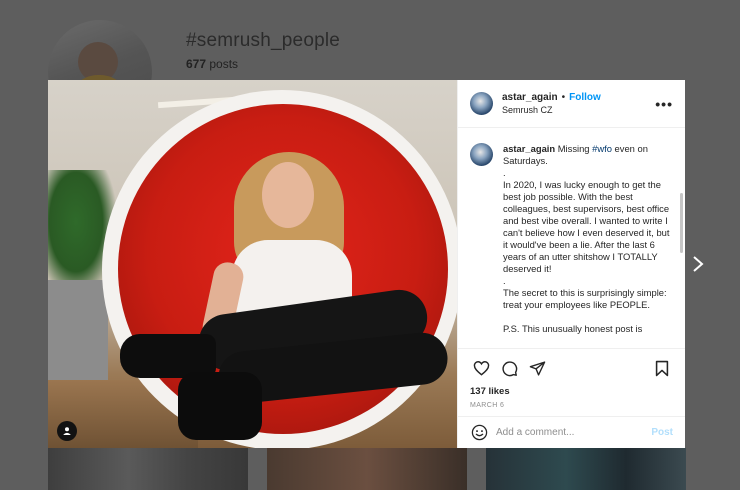 The image size is (740, 490). Describe the element at coordinates (698, 264) in the screenshot. I see `chevron-right-icon` at that location.